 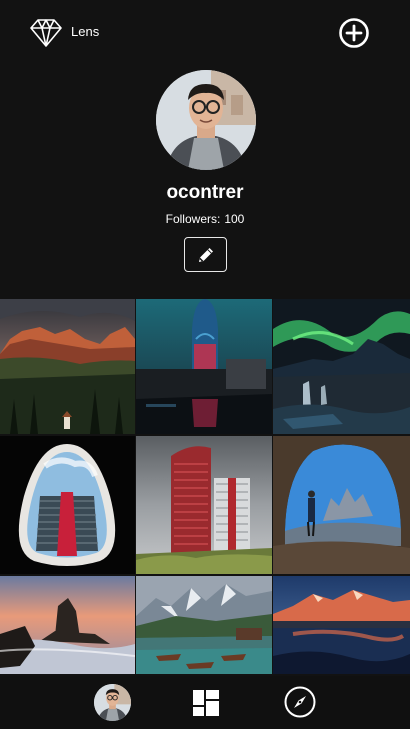 I want to click on edit-profile-button, so click(x=205, y=254).